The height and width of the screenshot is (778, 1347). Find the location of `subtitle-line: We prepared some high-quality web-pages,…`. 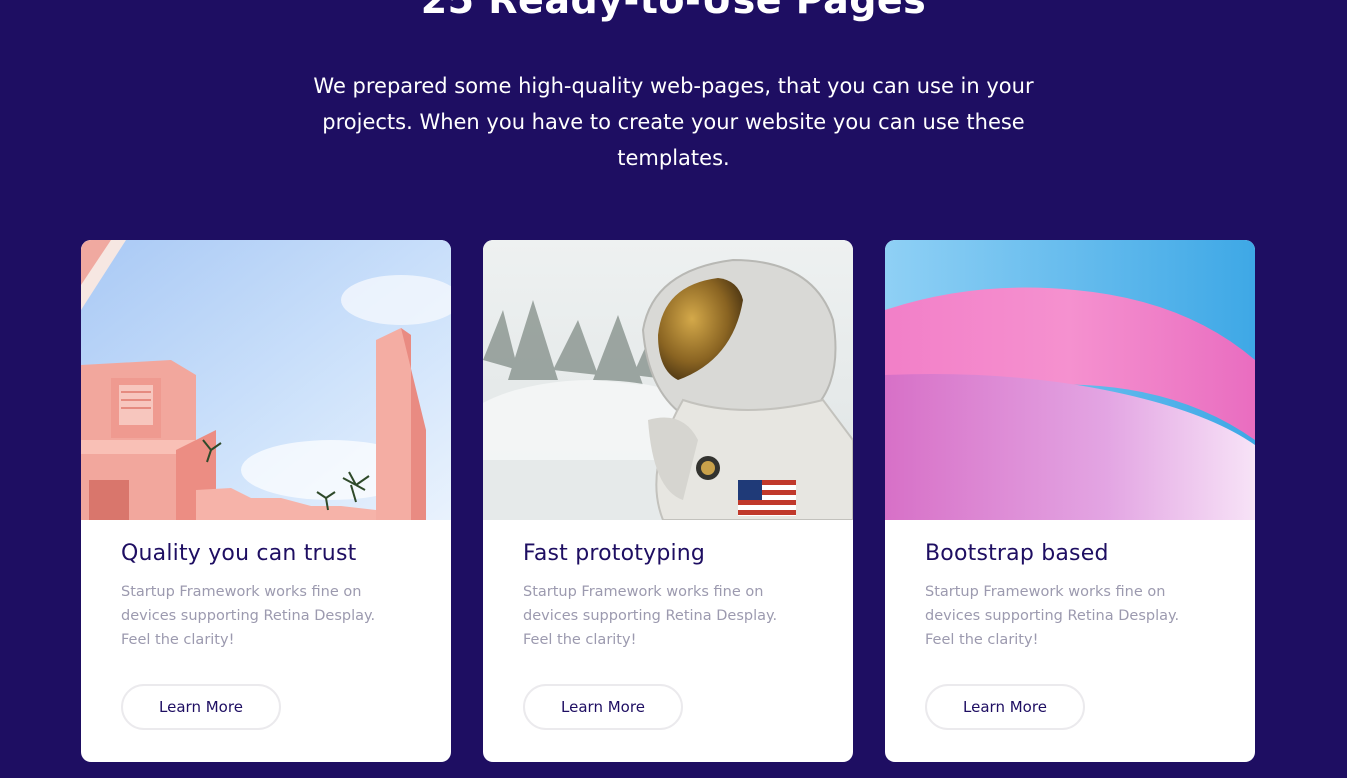

subtitle-line: We prepared some high-quality web-pages,… is located at coordinates (673, 86).